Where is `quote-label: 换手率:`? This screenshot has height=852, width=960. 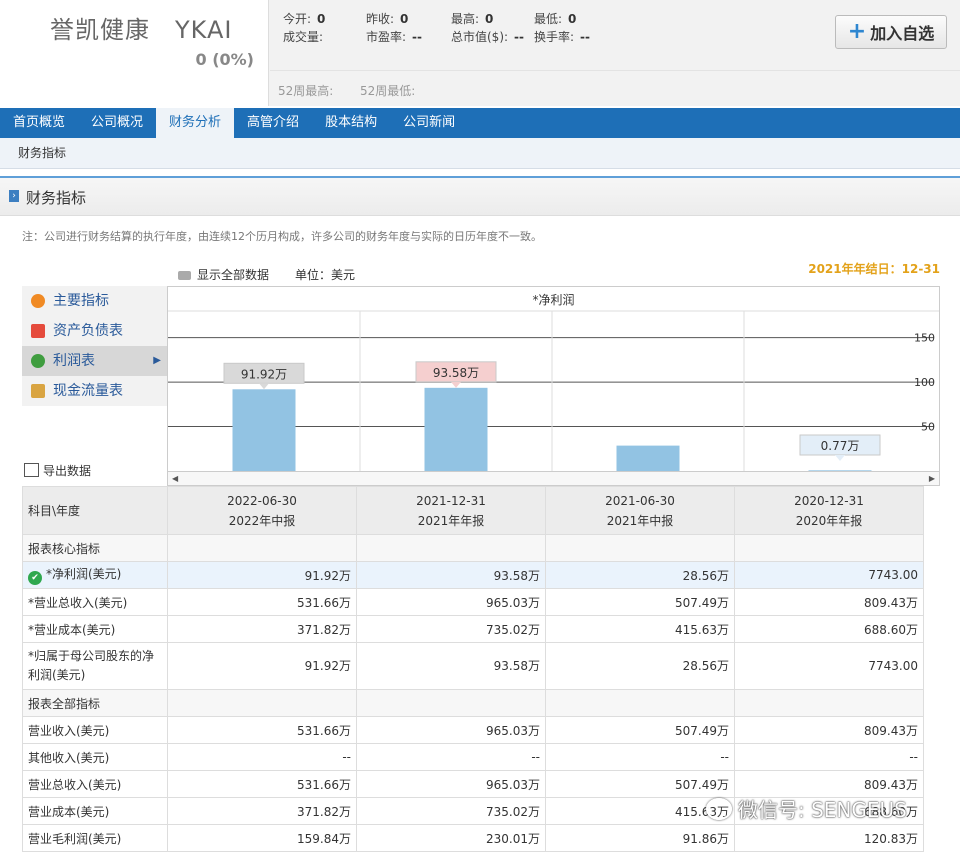
quote-label: 换手率: is located at coordinates (554, 37).